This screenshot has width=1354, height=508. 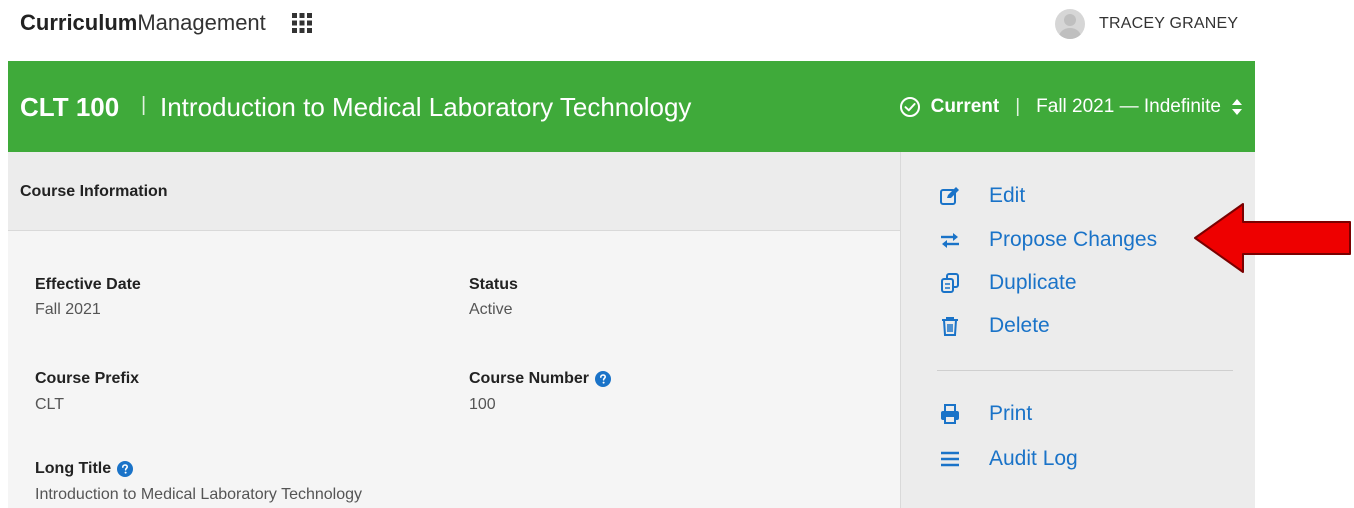 I want to click on brand-light: Management, so click(x=201, y=22).